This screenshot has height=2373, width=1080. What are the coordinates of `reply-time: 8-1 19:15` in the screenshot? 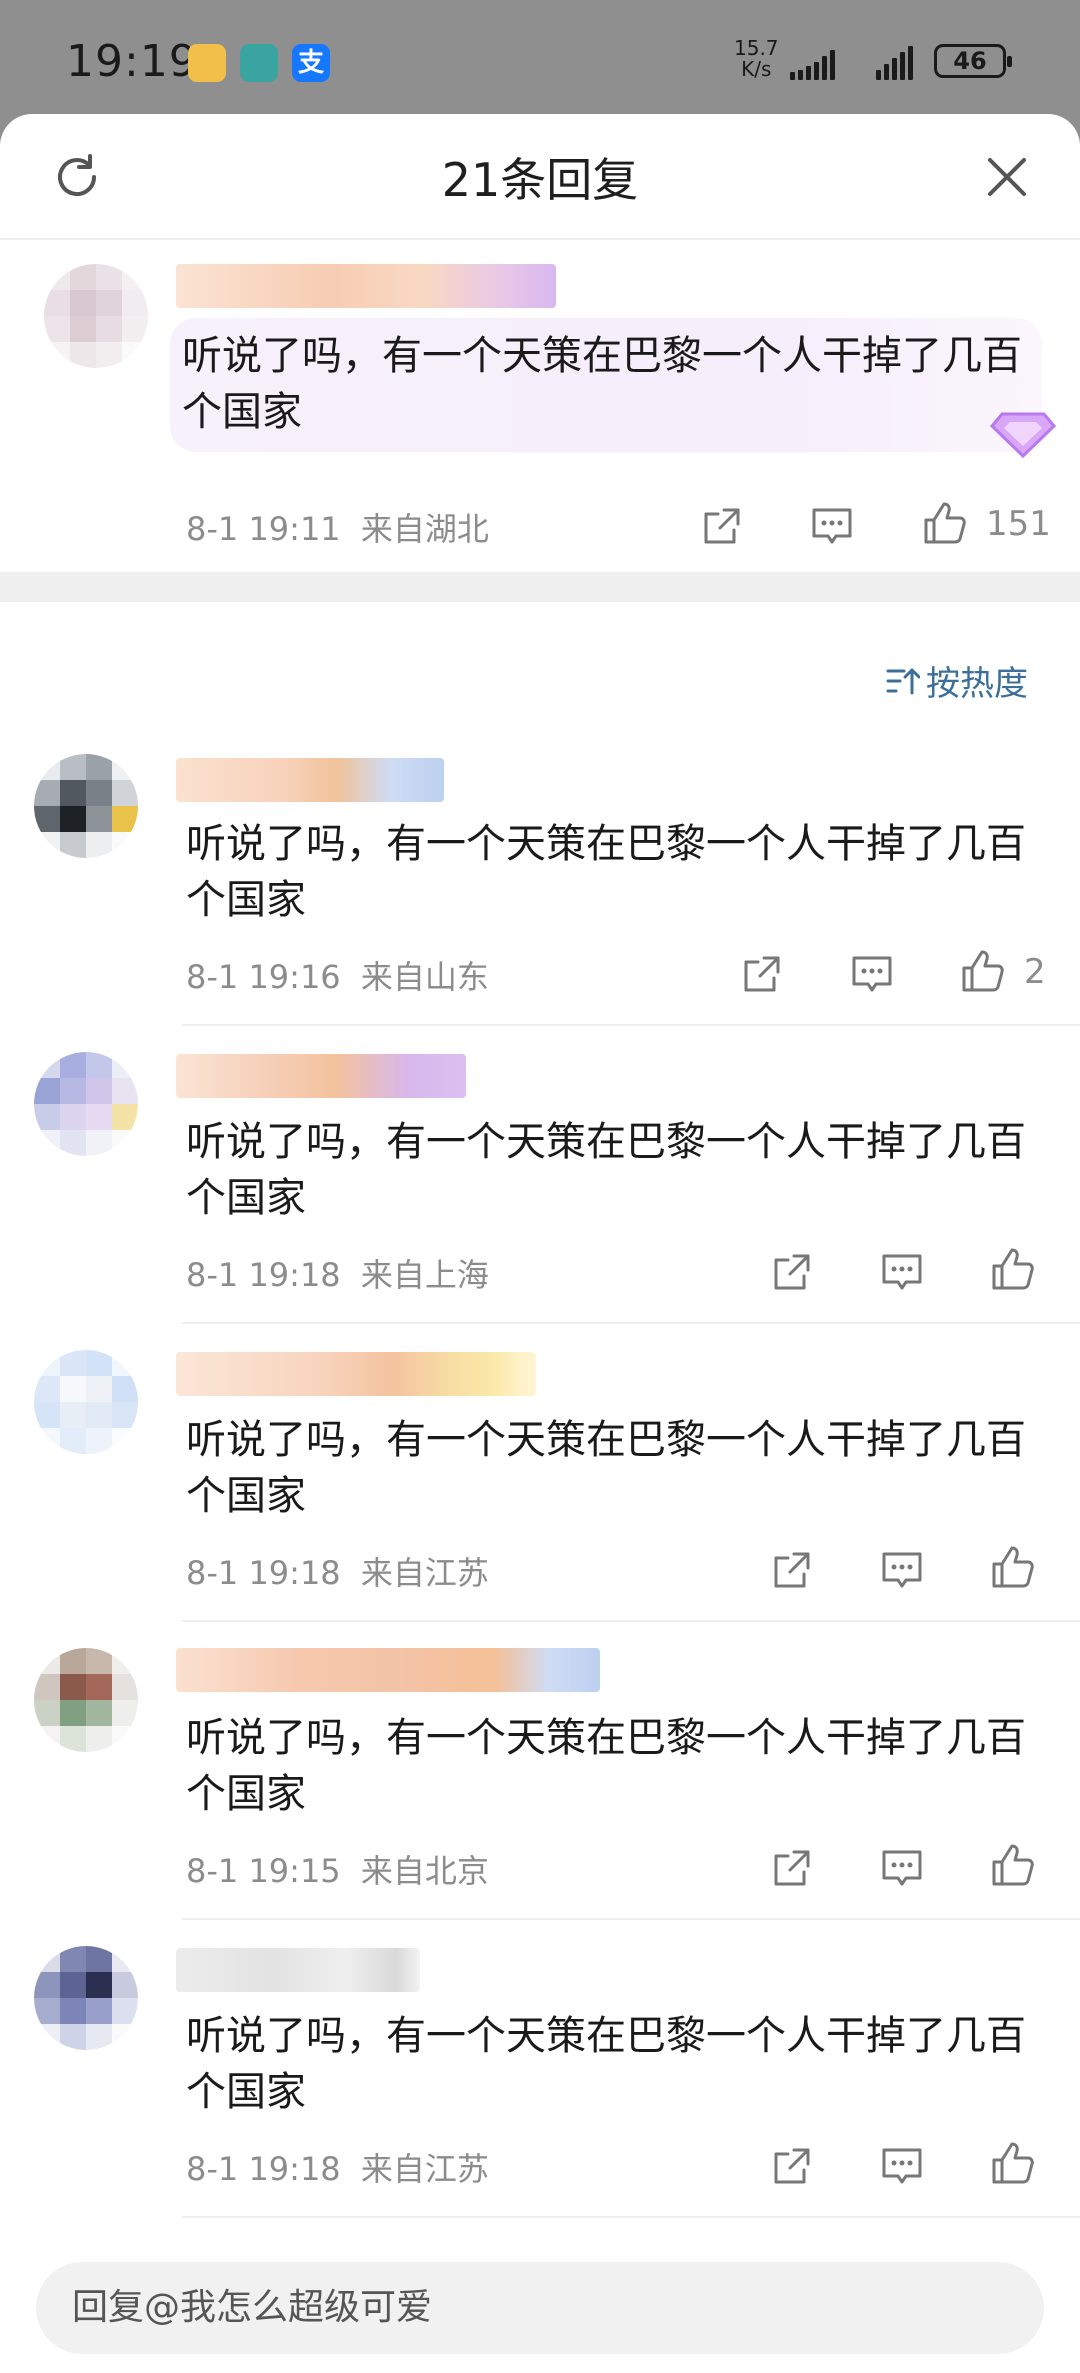 It's located at (263, 1871).